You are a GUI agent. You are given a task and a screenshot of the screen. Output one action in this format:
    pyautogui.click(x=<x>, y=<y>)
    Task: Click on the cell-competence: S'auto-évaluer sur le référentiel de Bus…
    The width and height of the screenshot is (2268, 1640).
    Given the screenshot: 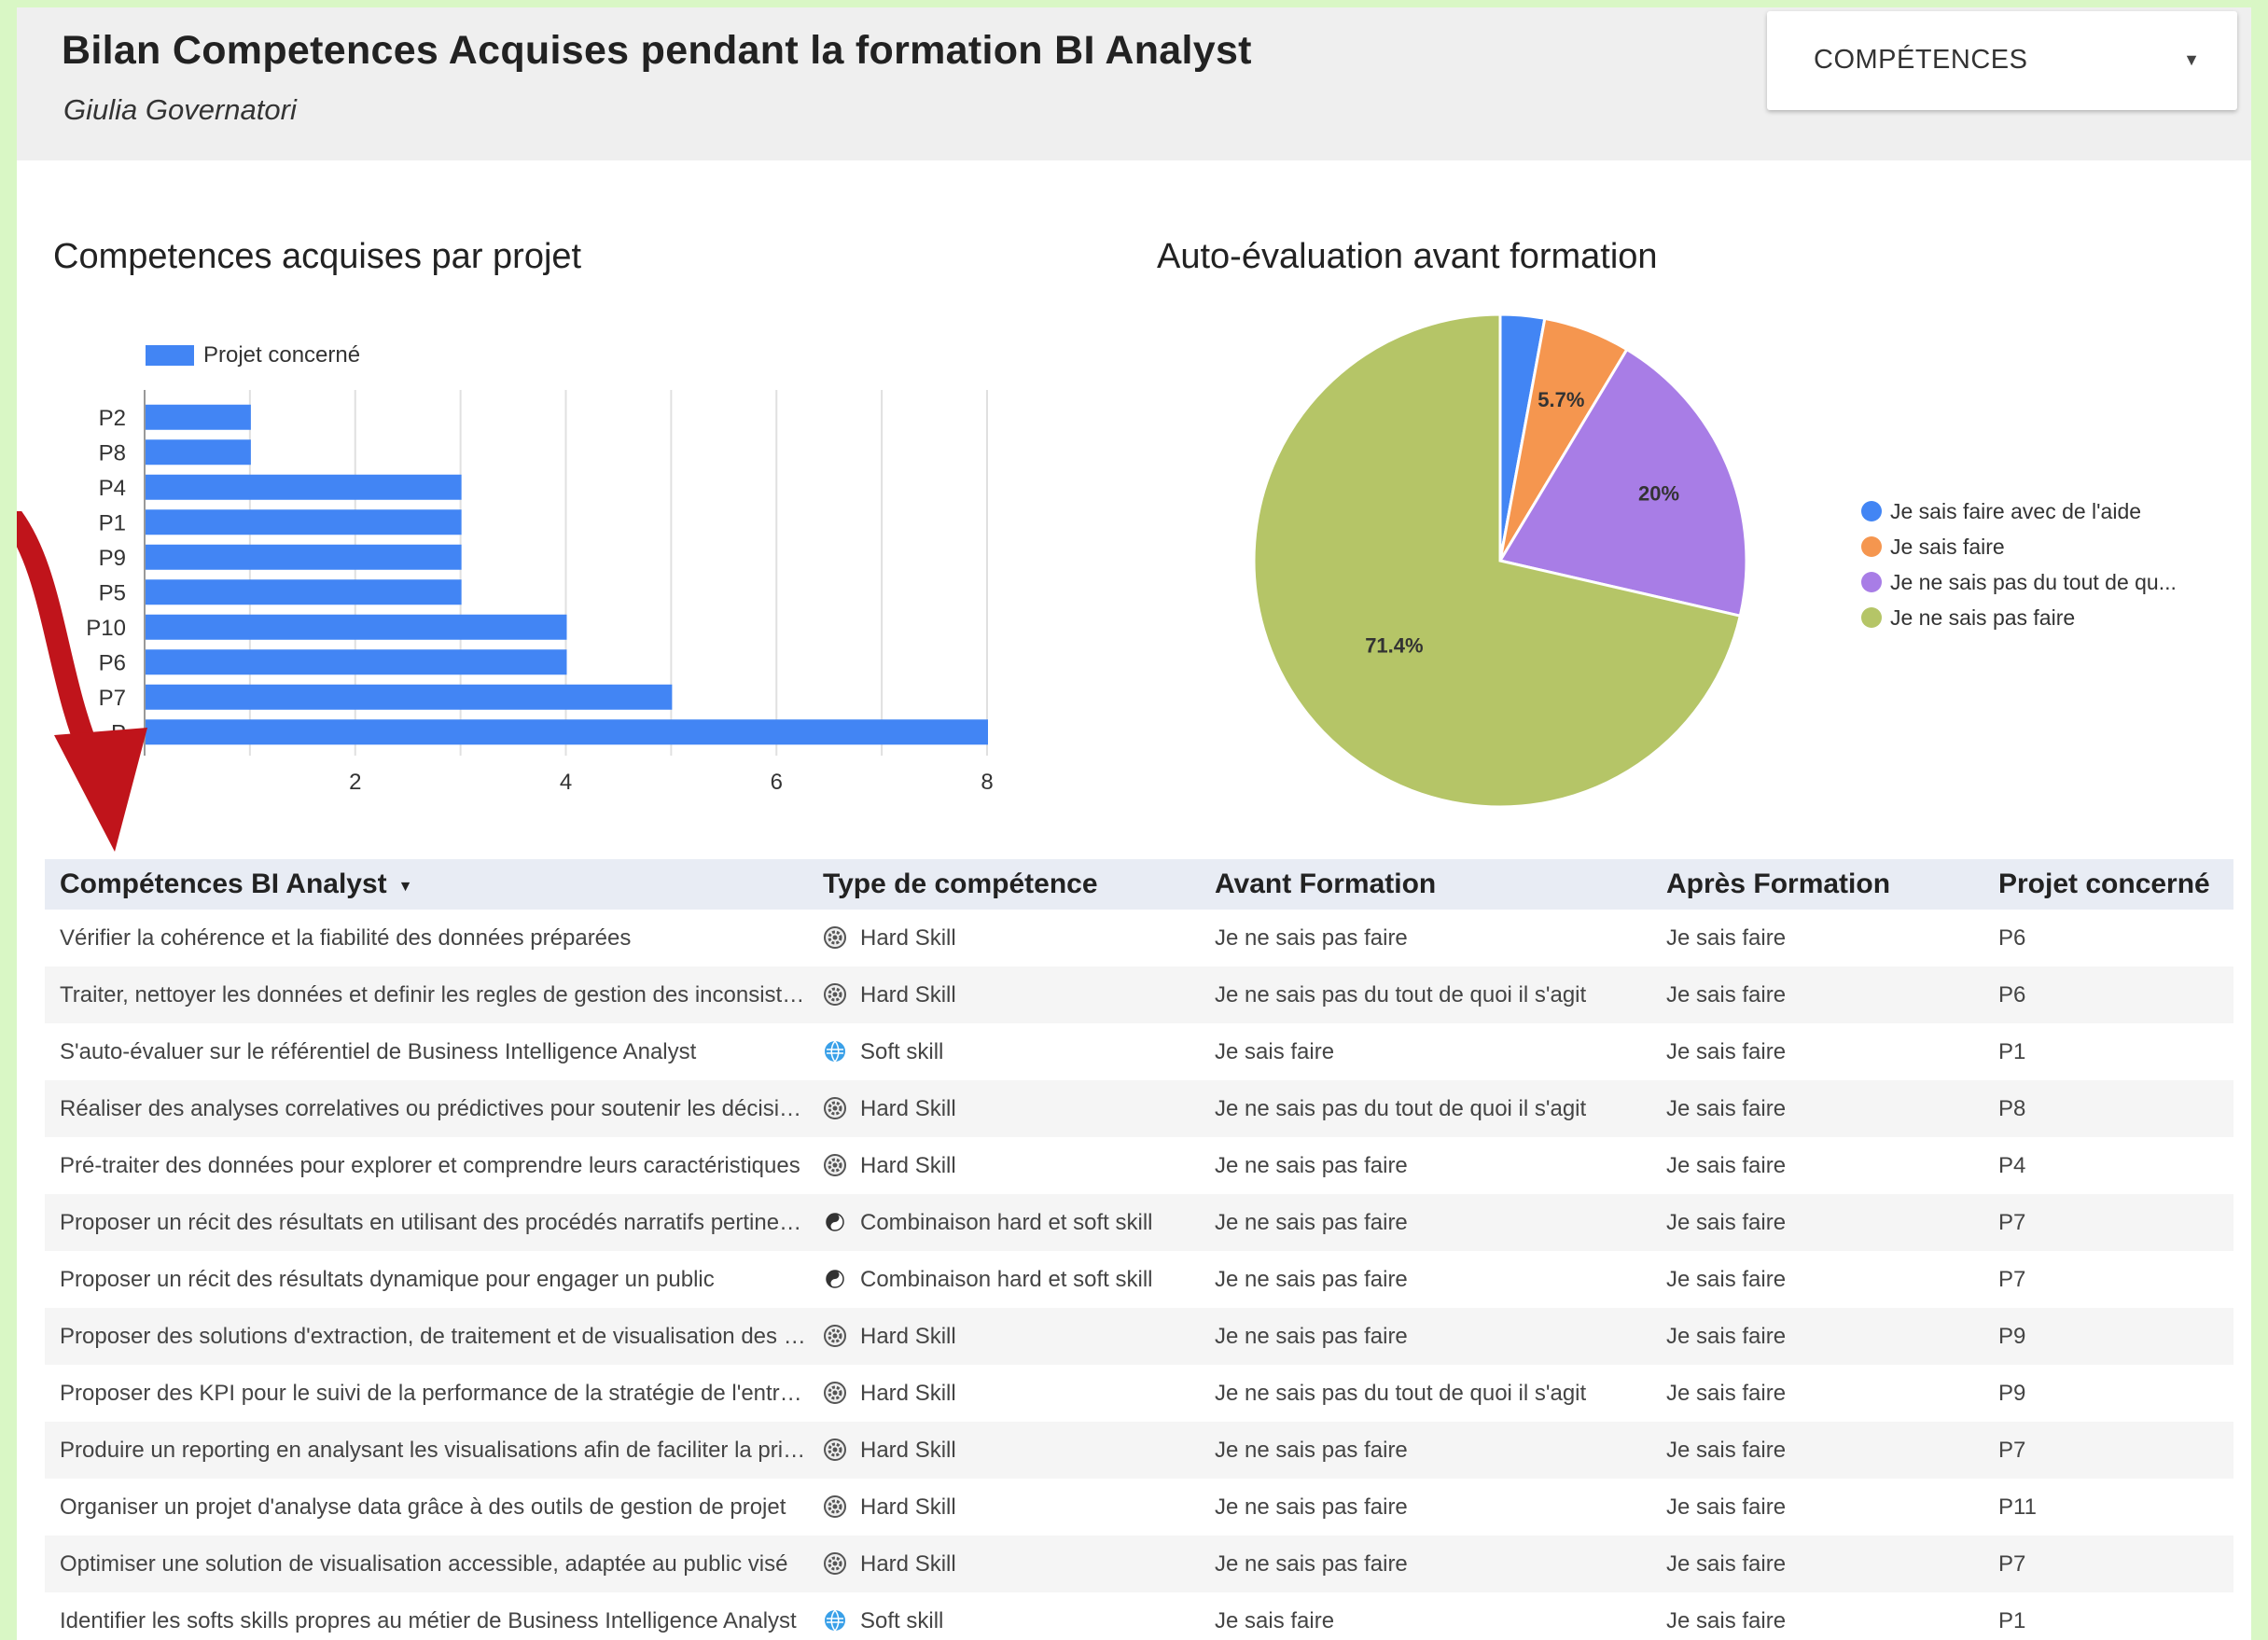 What is the action you would take?
    pyautogui.click(x=378, y=1051)
    